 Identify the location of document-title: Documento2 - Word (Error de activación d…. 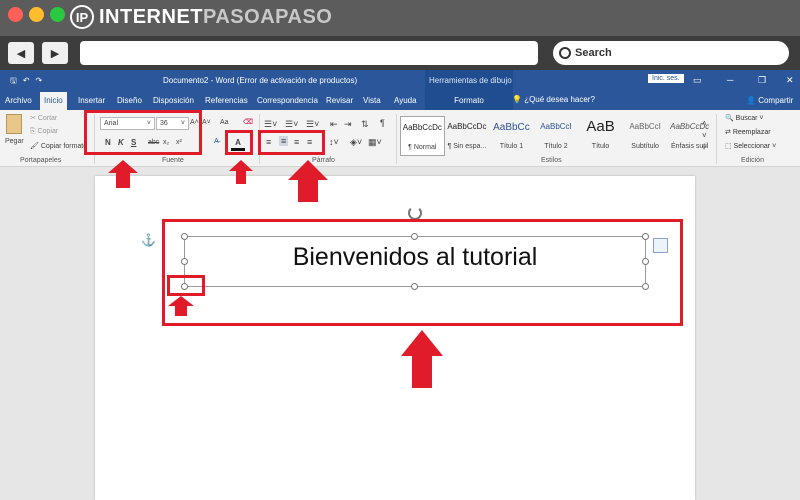
(260, 80).